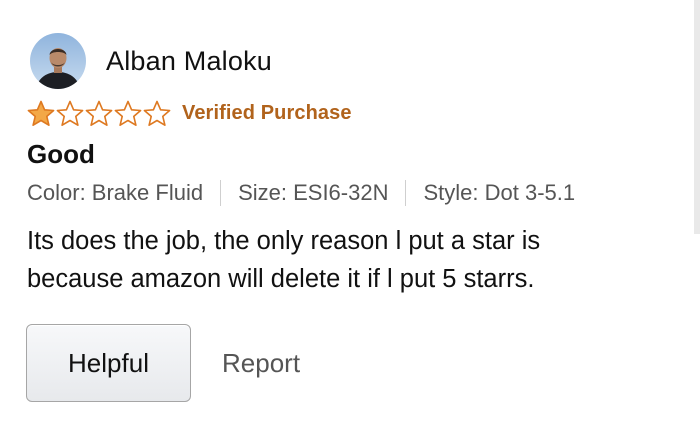 Image resolution: width=700 pixels, height=437 pixels. Describe the element at coordinates (313, 192) in the screenshot. I see `variant-size: Size: ESI6-32N` at that location.